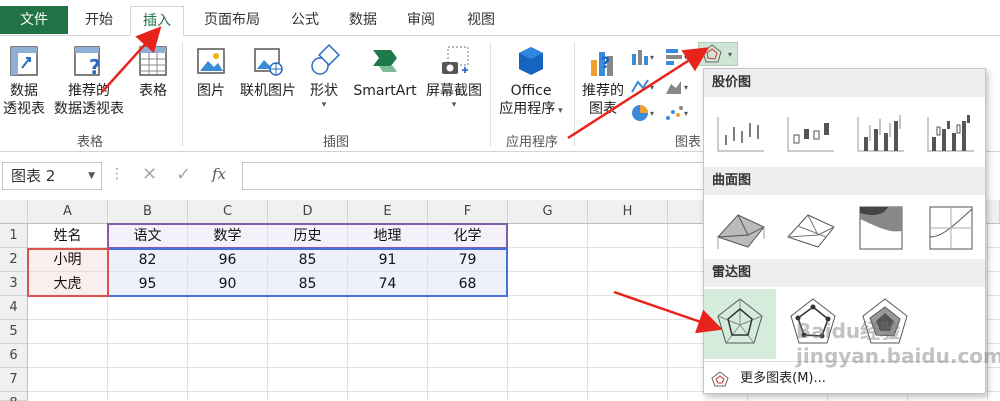 The width and height of the screenshot is (1000, 401). I want to click on pivot-table-icon, so click(24, 61).